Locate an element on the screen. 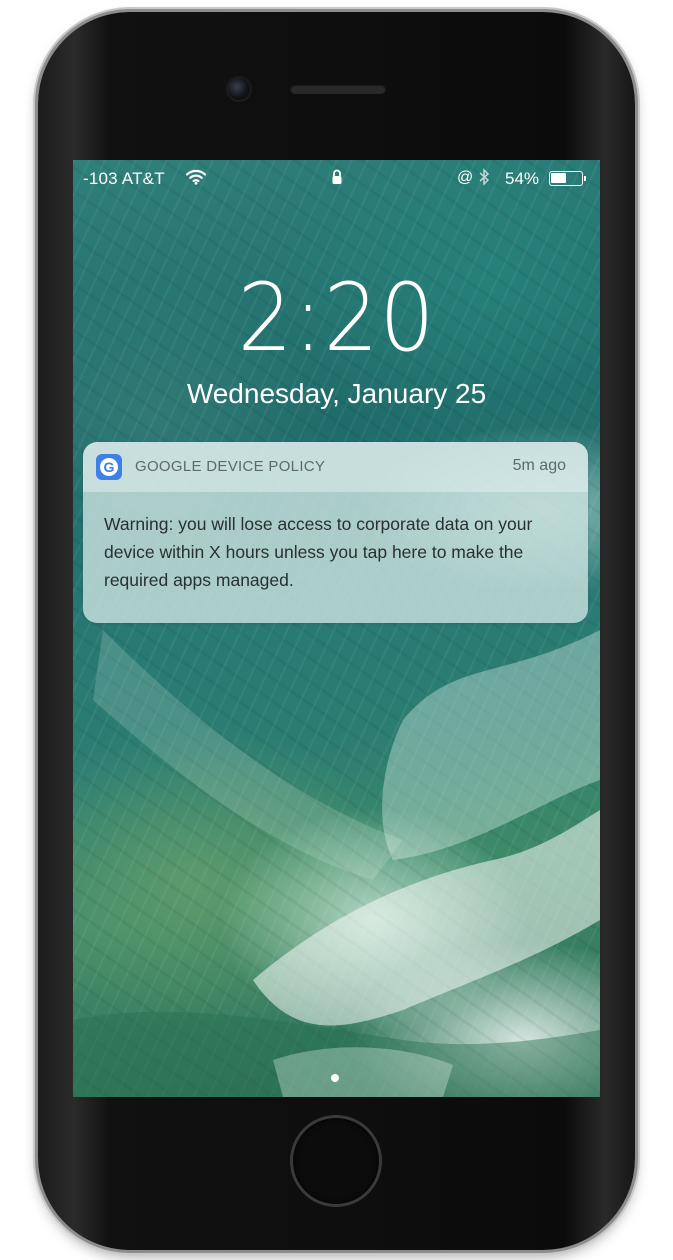 The width and height of the screenshot is (673, 1260). bluetooth-icon is located at coordinates (484, 179).